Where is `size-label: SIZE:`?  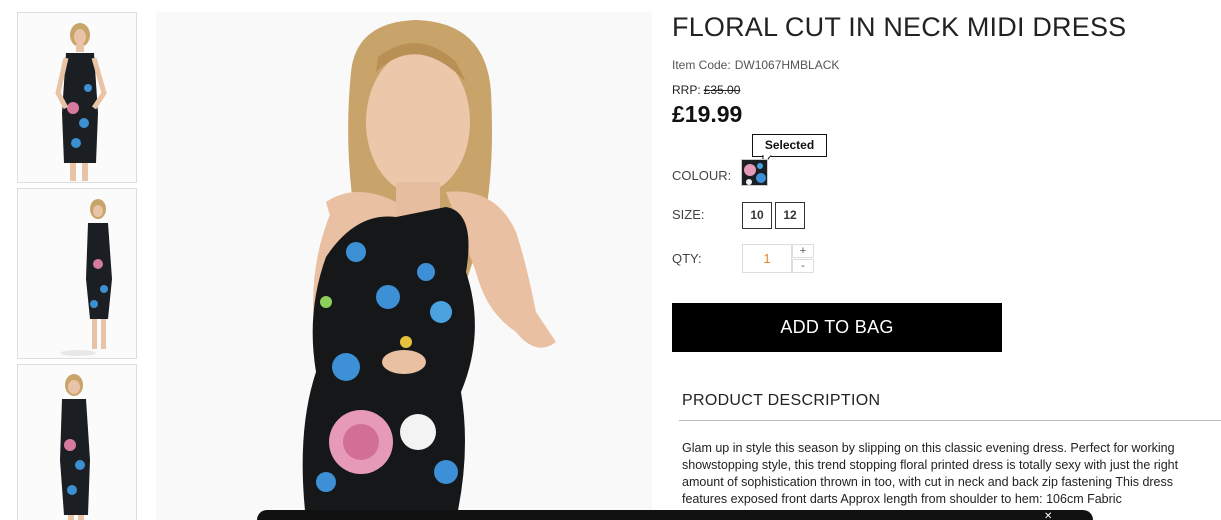 size-label: SIZE: is located at coordinates (688, 214).